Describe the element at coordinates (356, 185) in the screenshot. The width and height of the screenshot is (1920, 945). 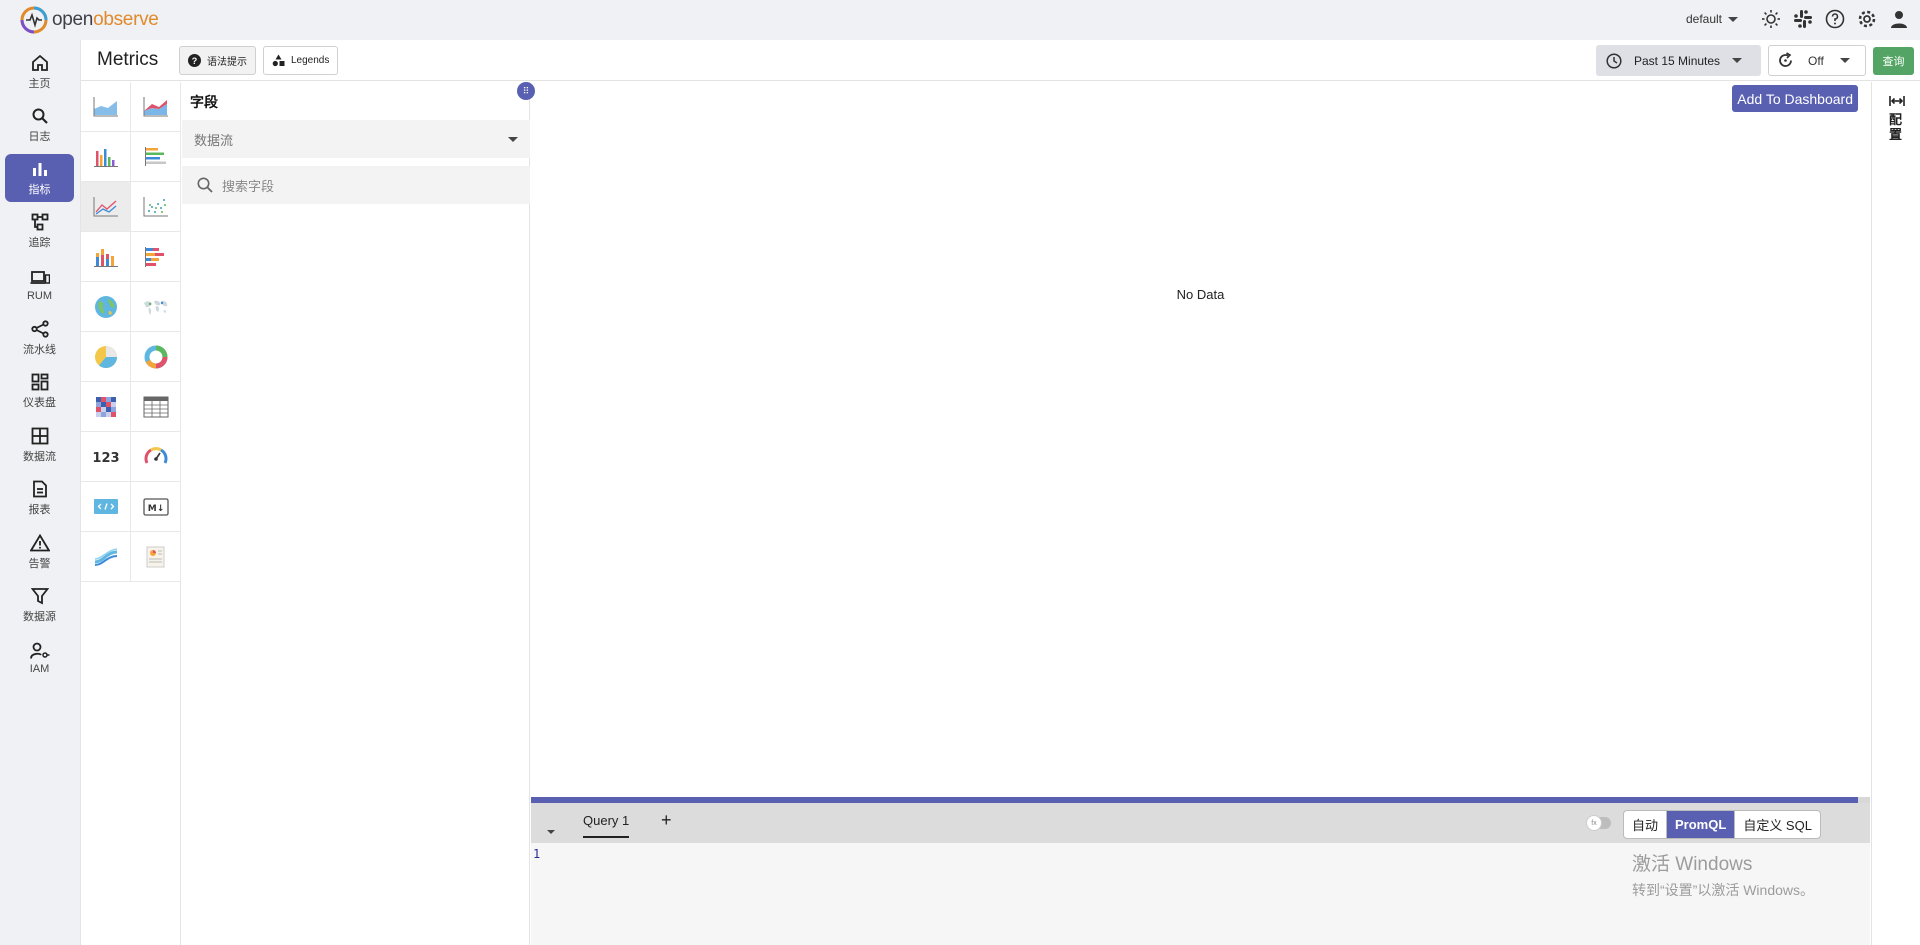
I see `field-search-input: 搜索字段` at that location.